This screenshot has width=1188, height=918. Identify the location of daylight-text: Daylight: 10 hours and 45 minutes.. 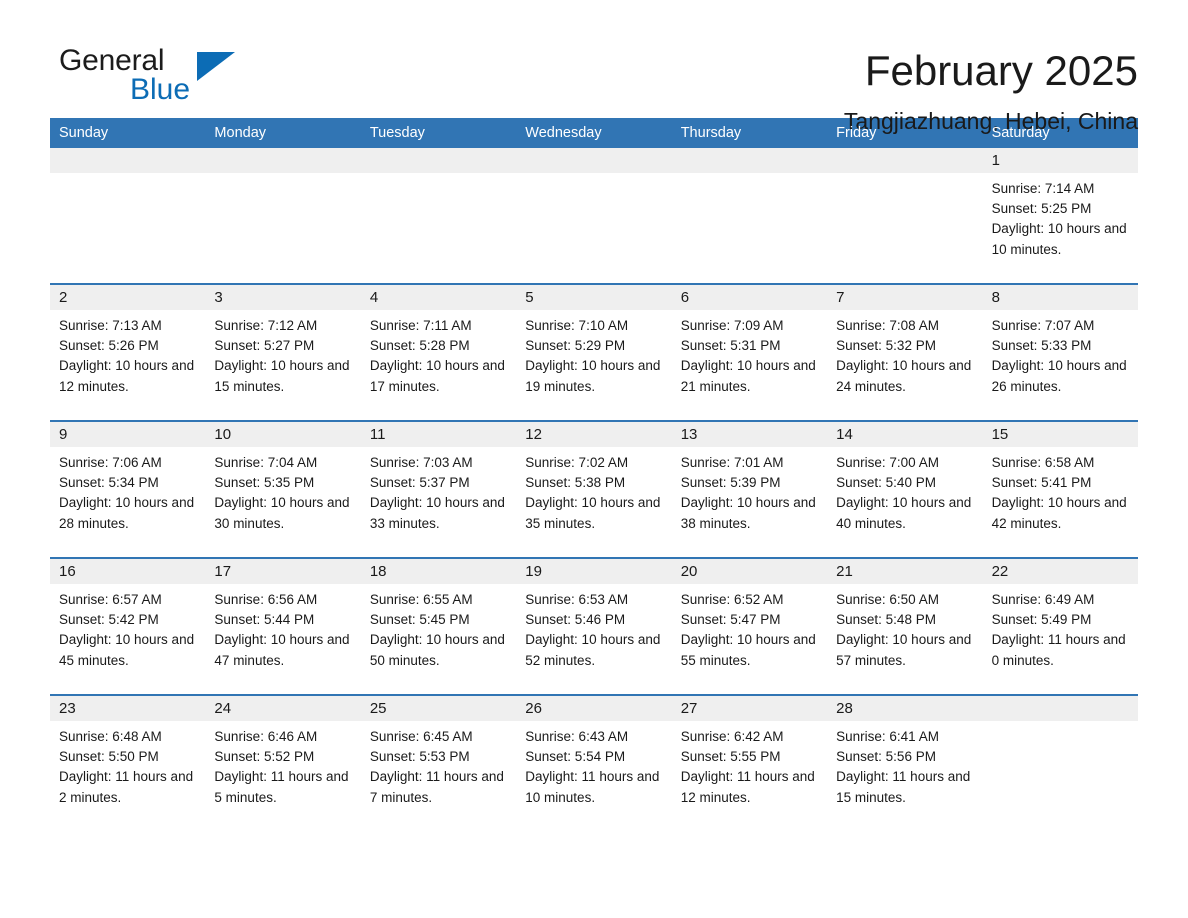
(127, 650).